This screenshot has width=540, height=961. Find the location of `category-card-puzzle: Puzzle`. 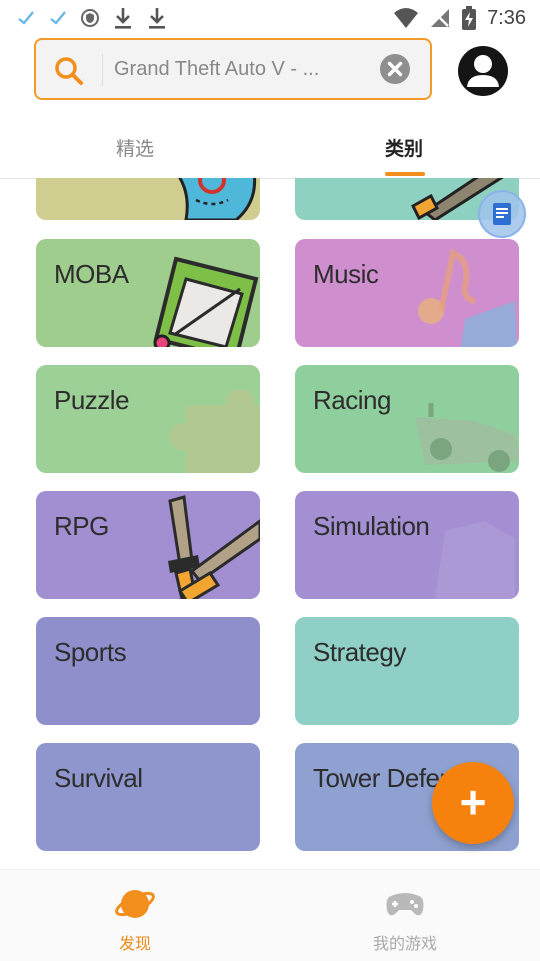

category-card-puzzle: Puzzle is located at coordinates (148, 419).